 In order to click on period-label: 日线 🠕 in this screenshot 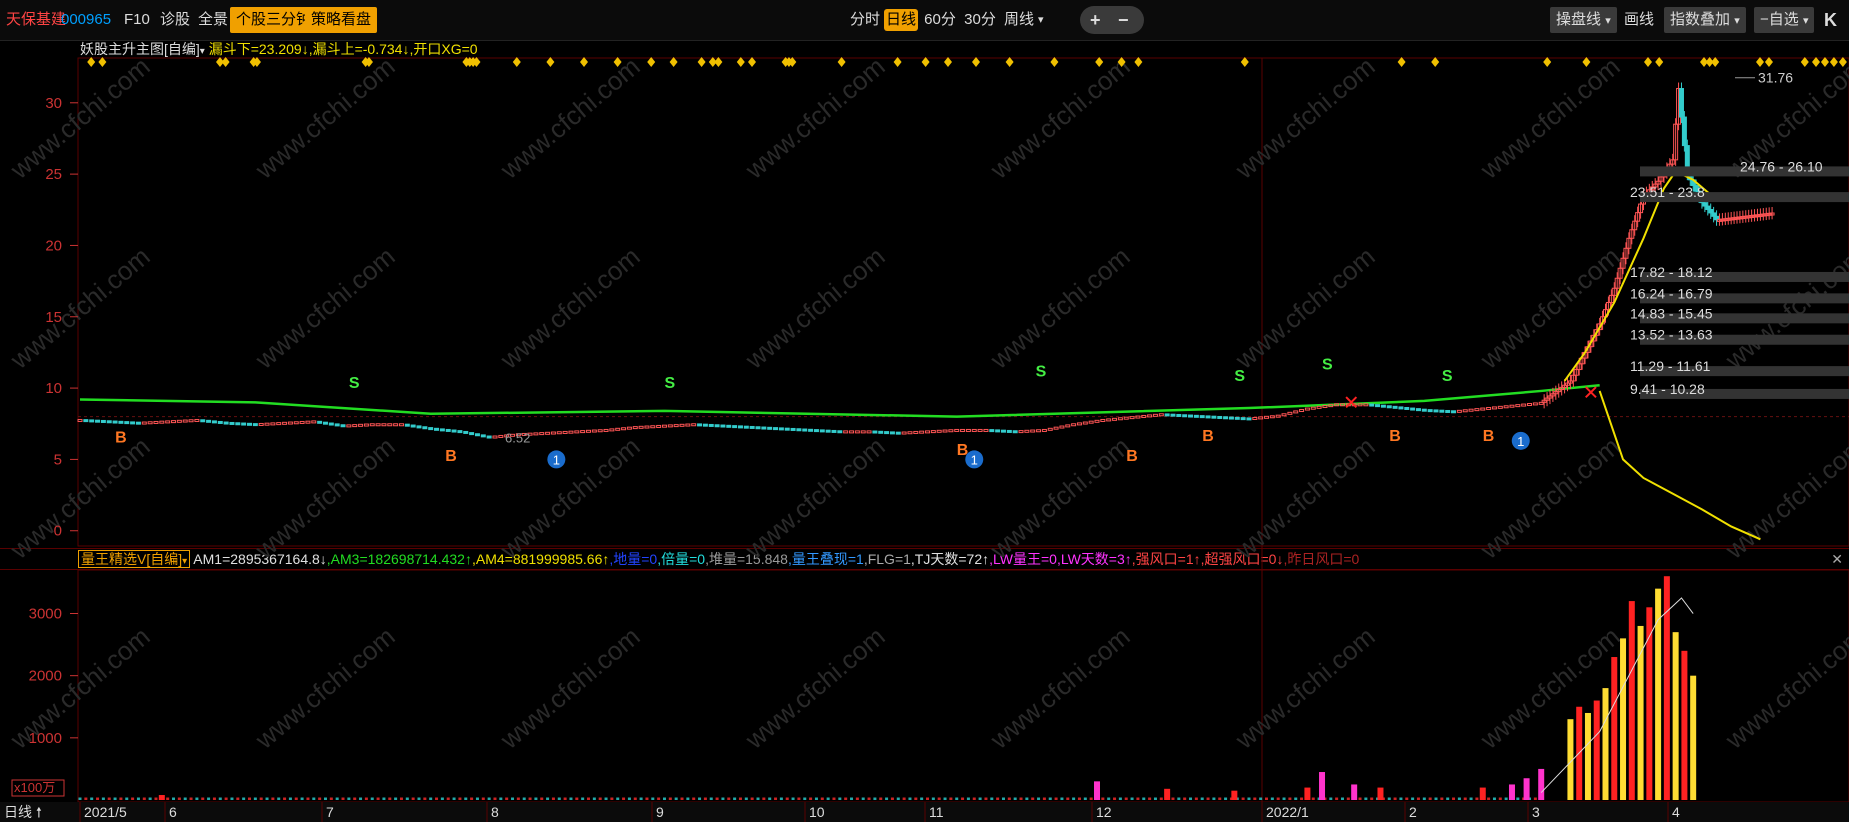, I will do `click(23, 812)`.